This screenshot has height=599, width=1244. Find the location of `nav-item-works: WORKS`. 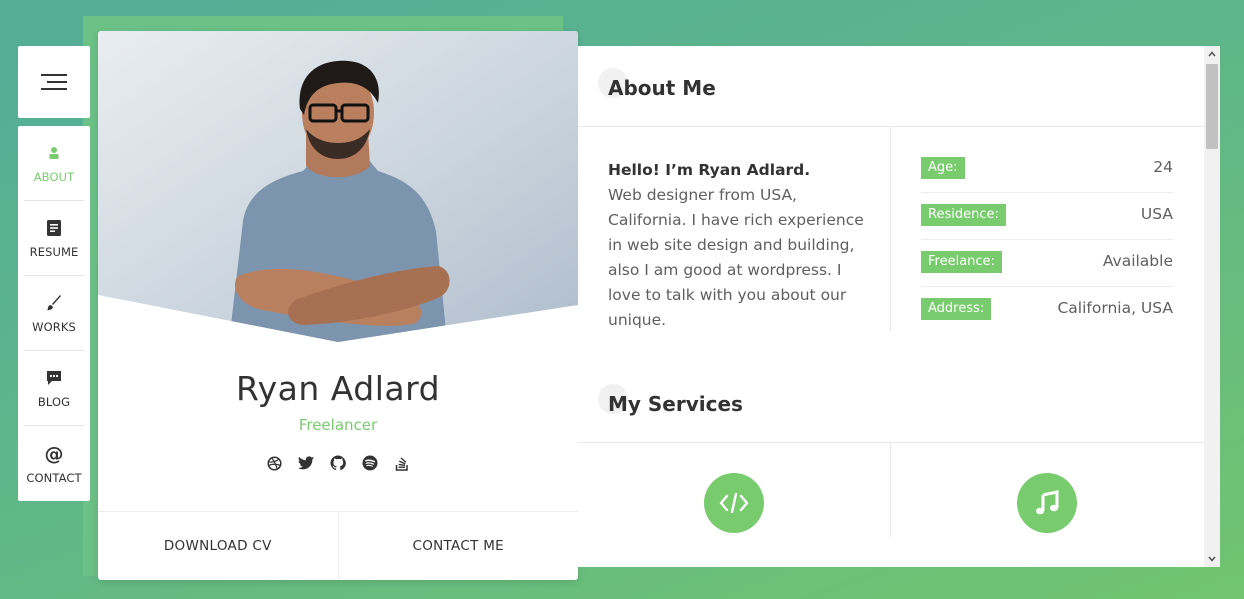

nav-item-works: WORKS is located at coordinates (54, 313).